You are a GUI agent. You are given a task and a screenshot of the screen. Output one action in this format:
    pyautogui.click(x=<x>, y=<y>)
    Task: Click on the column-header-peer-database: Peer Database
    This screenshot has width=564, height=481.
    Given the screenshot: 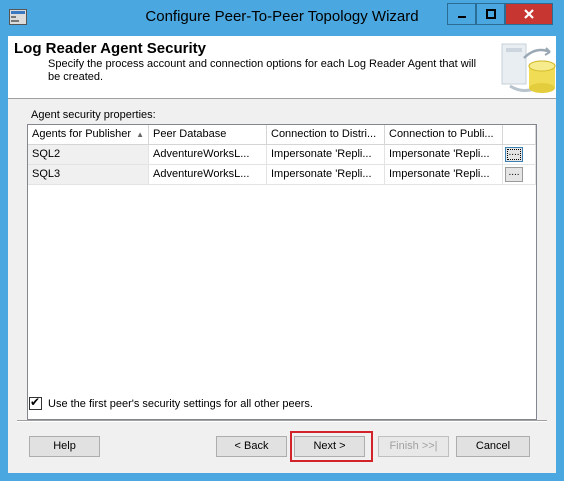 What is the action you would take?
    pyautogui.click(x=208, y=135)
    